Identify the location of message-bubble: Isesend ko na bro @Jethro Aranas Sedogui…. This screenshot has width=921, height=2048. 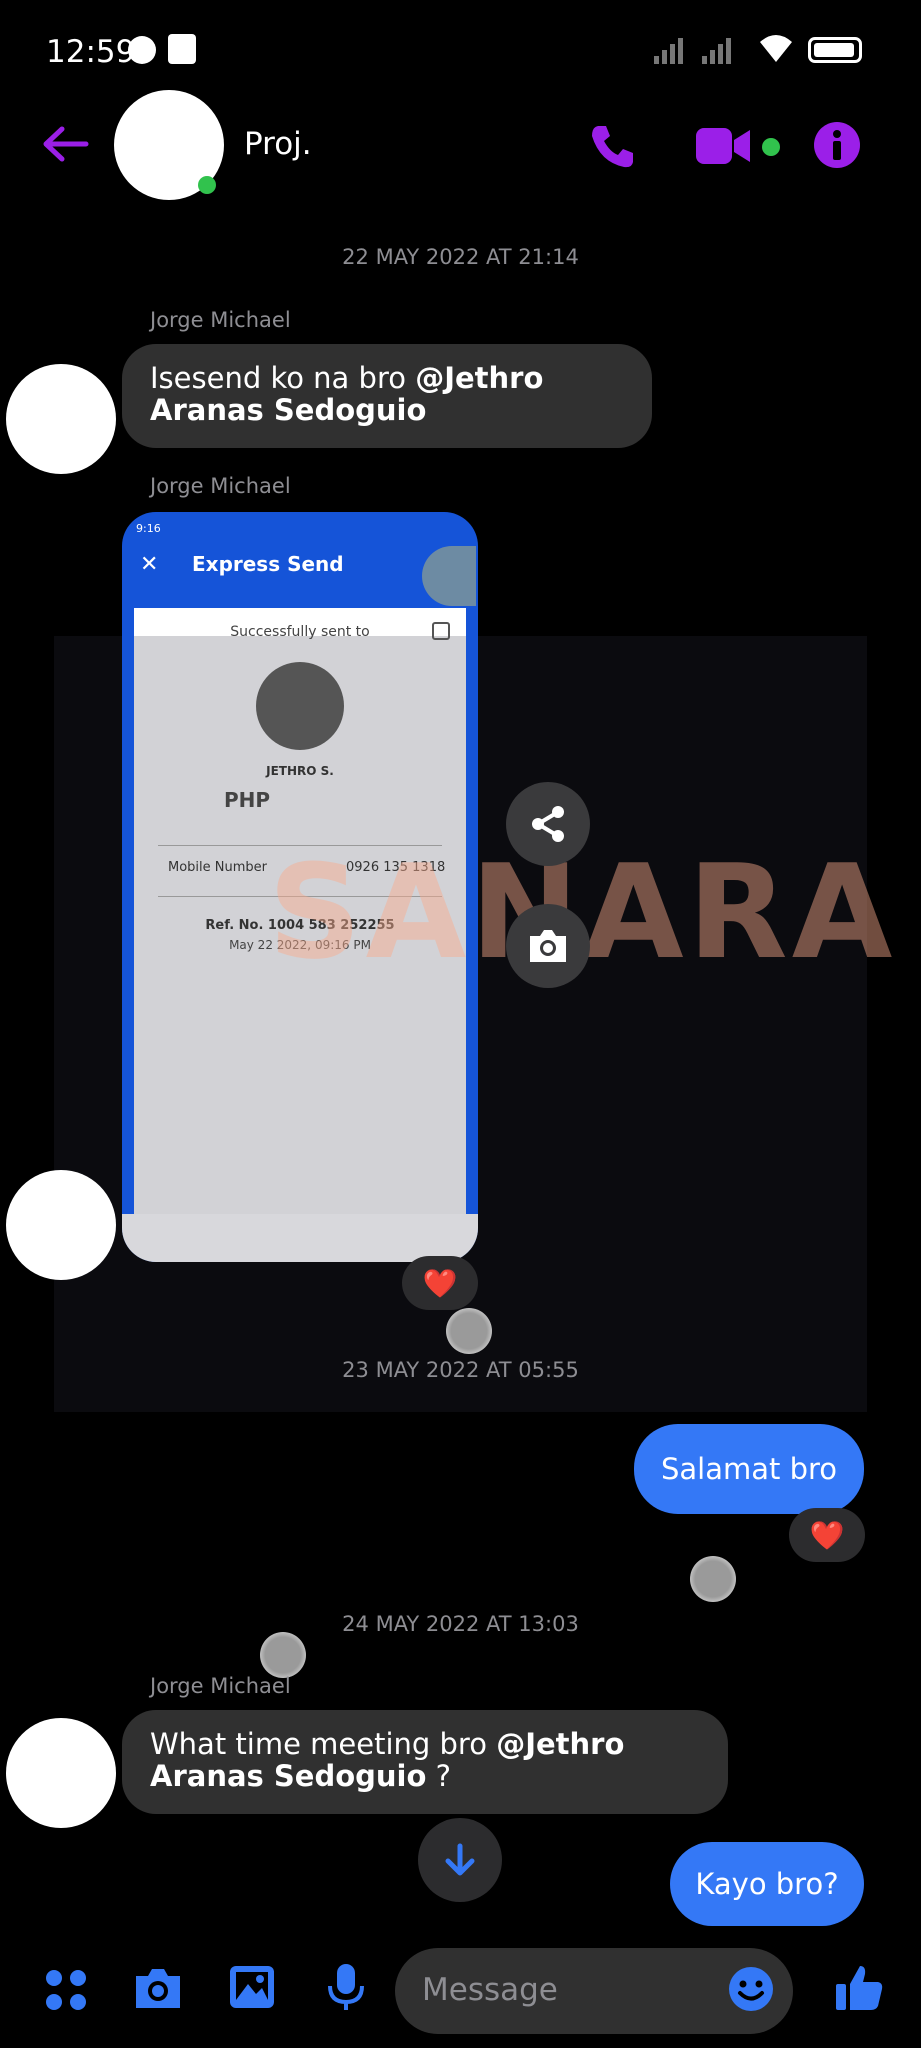
(387, 396).